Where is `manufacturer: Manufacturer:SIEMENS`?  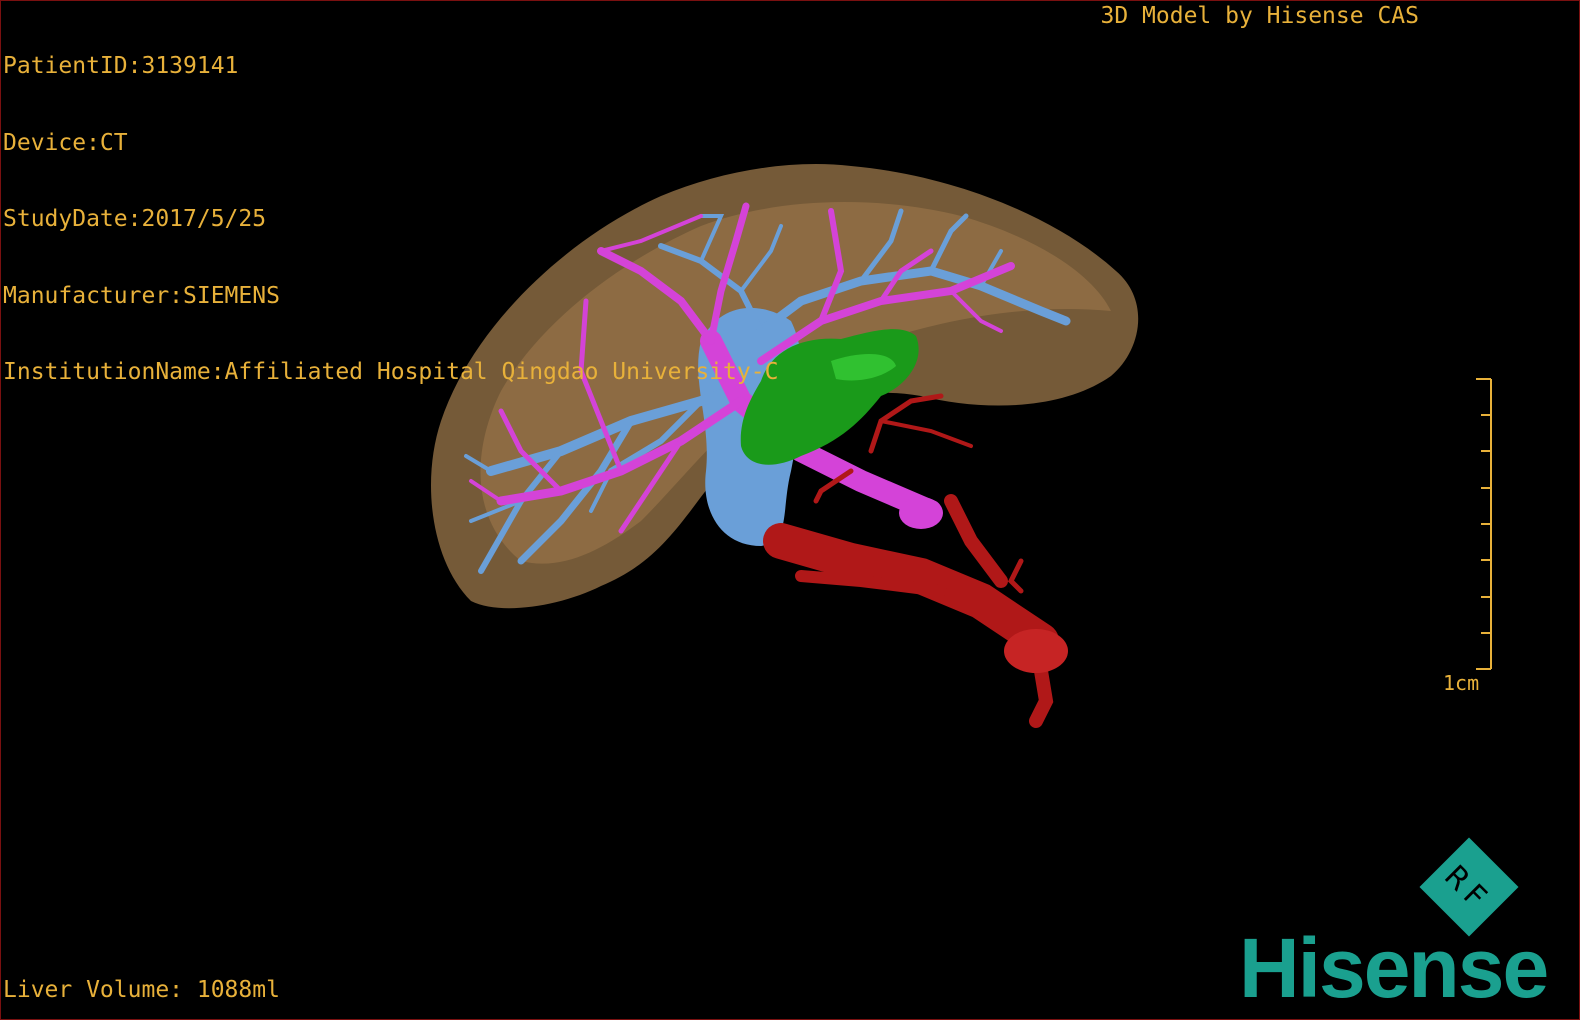
manufacturer: Manufacturer:SIEMENS is located at coordinates (141, 295).